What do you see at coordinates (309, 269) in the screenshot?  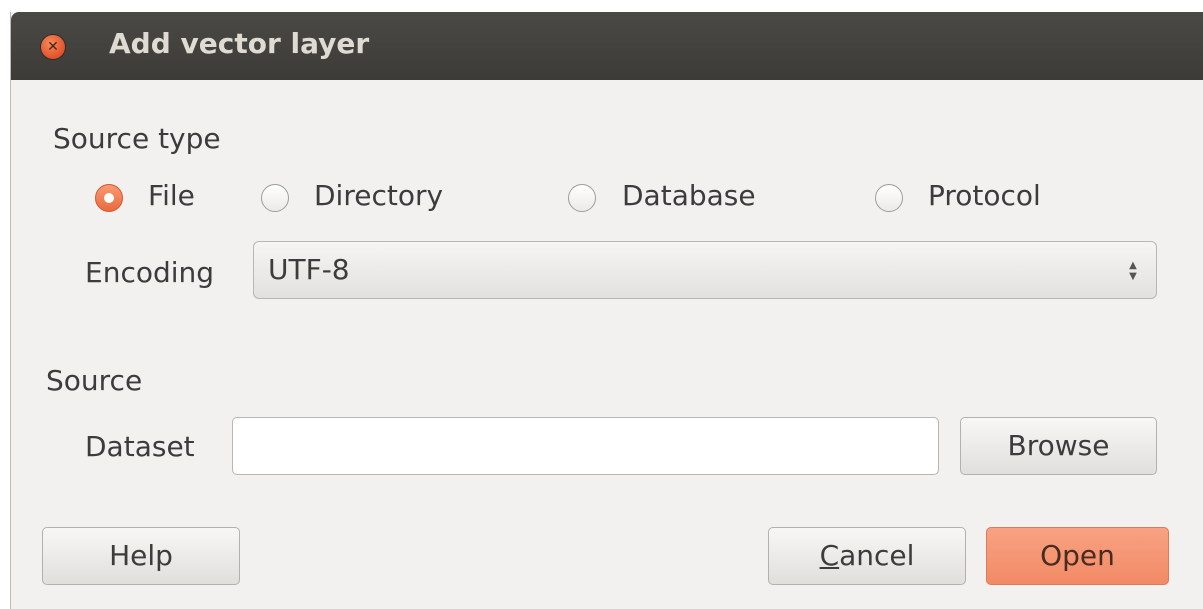 I see `encoding-value: UTF-8` at bounding box center [309, 269].